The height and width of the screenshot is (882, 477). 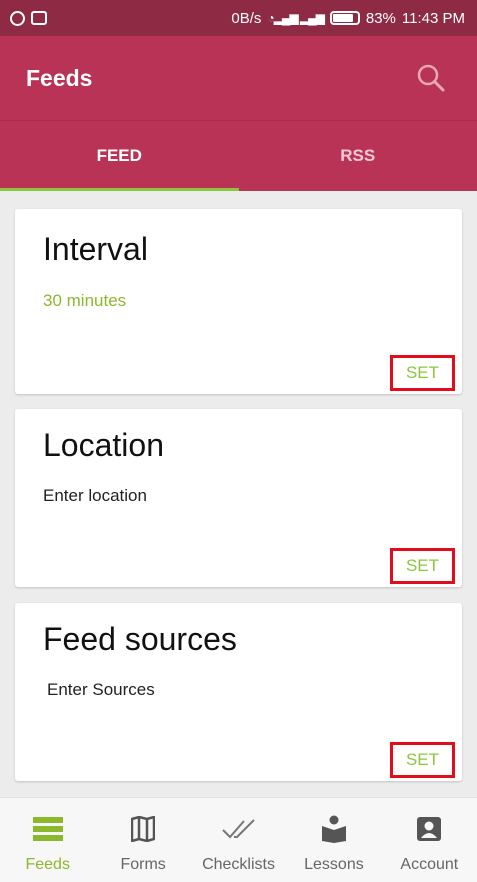 I want to click on tab-bar: FEED RSS, so click(x=238, y=155).